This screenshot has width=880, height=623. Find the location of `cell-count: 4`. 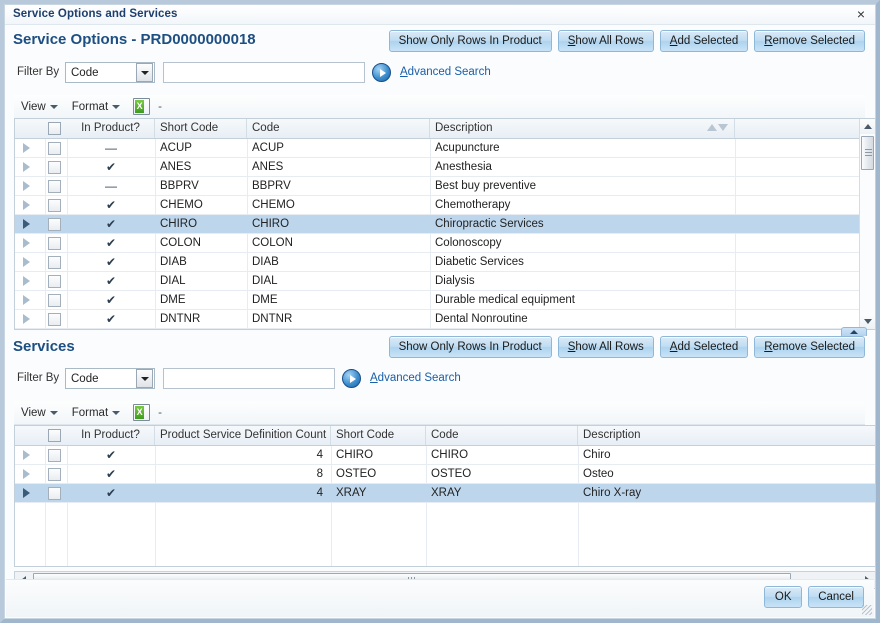

cell-count: 4 is located at coordinates (319, 493).